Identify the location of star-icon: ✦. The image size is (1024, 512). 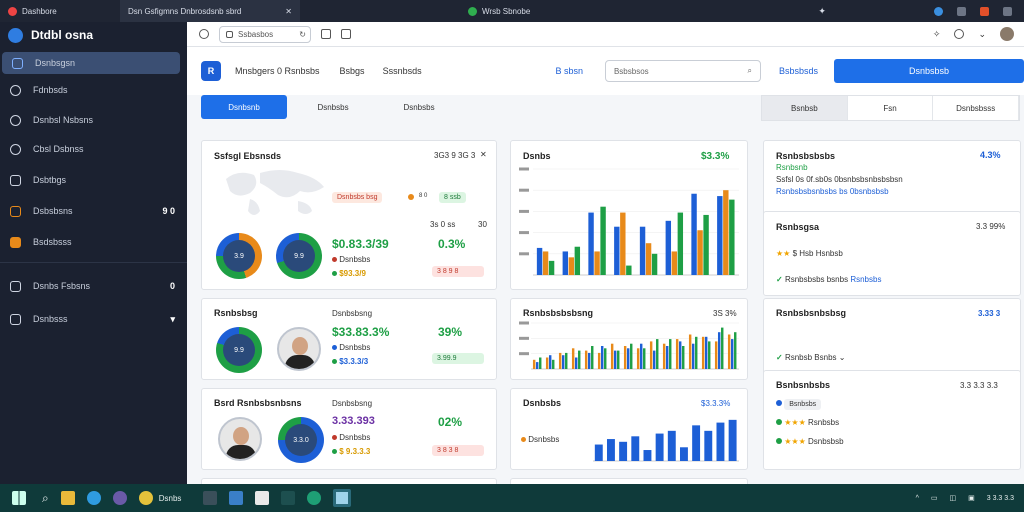
(822, 11).